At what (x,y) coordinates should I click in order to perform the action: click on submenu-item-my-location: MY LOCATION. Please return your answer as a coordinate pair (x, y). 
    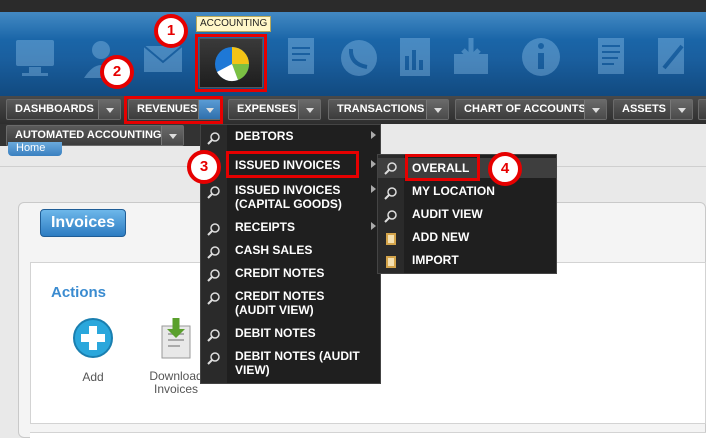
    Looking at the image, I should click on (467, 193).